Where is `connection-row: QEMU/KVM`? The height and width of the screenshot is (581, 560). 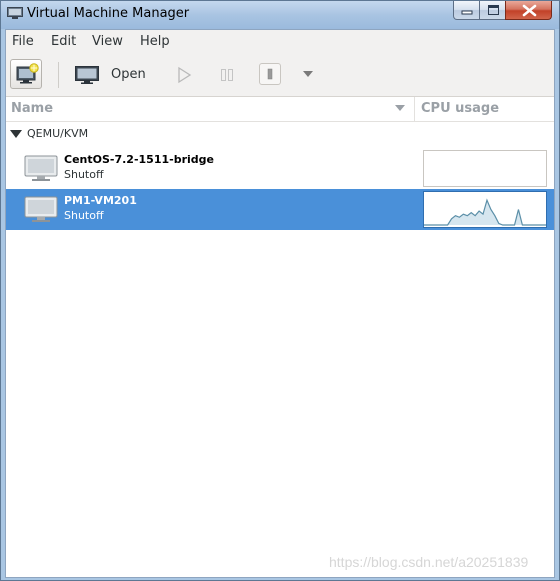
connection-row: QEMU/KVM is located at coordinates (280, 134).